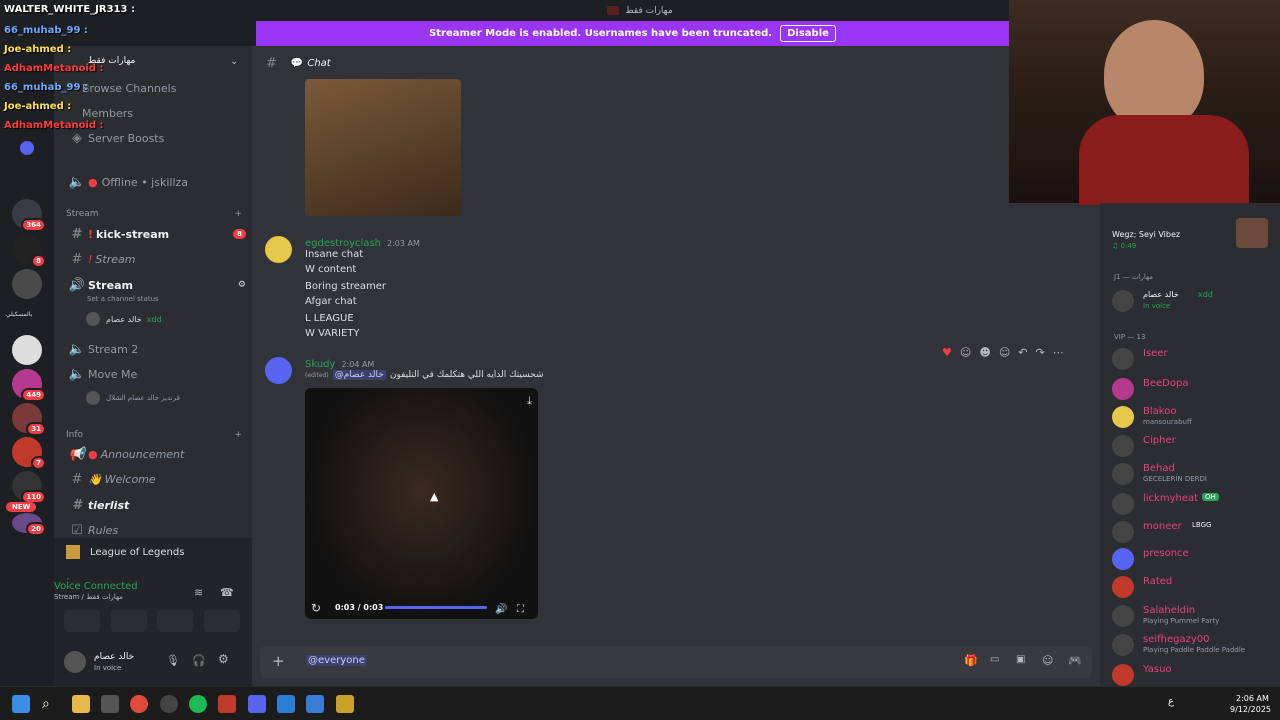 The width and height of the screenshot is (1280, 720). What do you see at coordinates (320, 364) in the screenshot?
I see `message-author: Skudy` at bounding box center [320, 364].